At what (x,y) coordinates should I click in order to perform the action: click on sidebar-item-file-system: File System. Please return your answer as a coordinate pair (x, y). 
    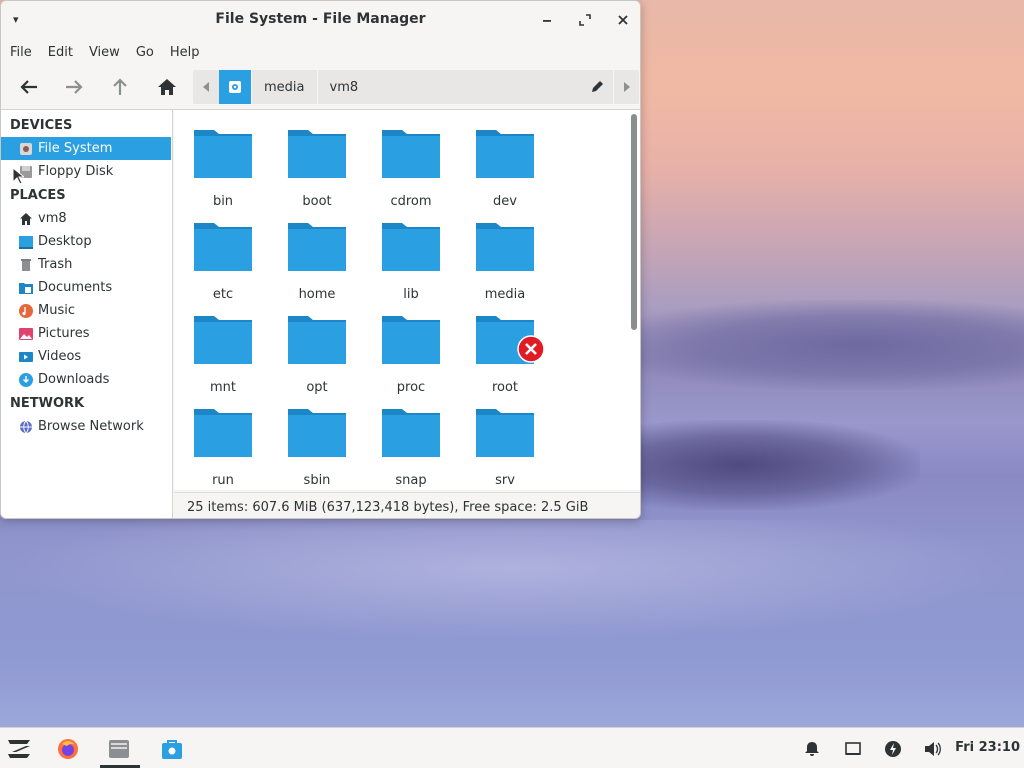
    Looking at the image, I should click on (86, 148).